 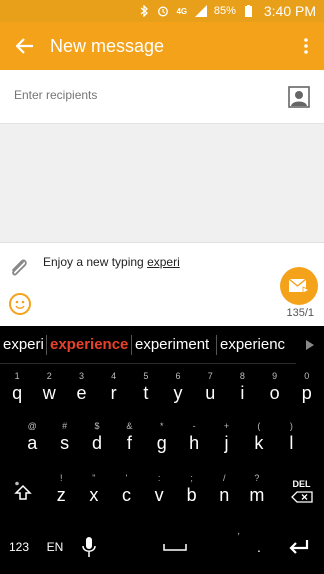 I want to click on backspace-icon, so click(x=301, y=497).